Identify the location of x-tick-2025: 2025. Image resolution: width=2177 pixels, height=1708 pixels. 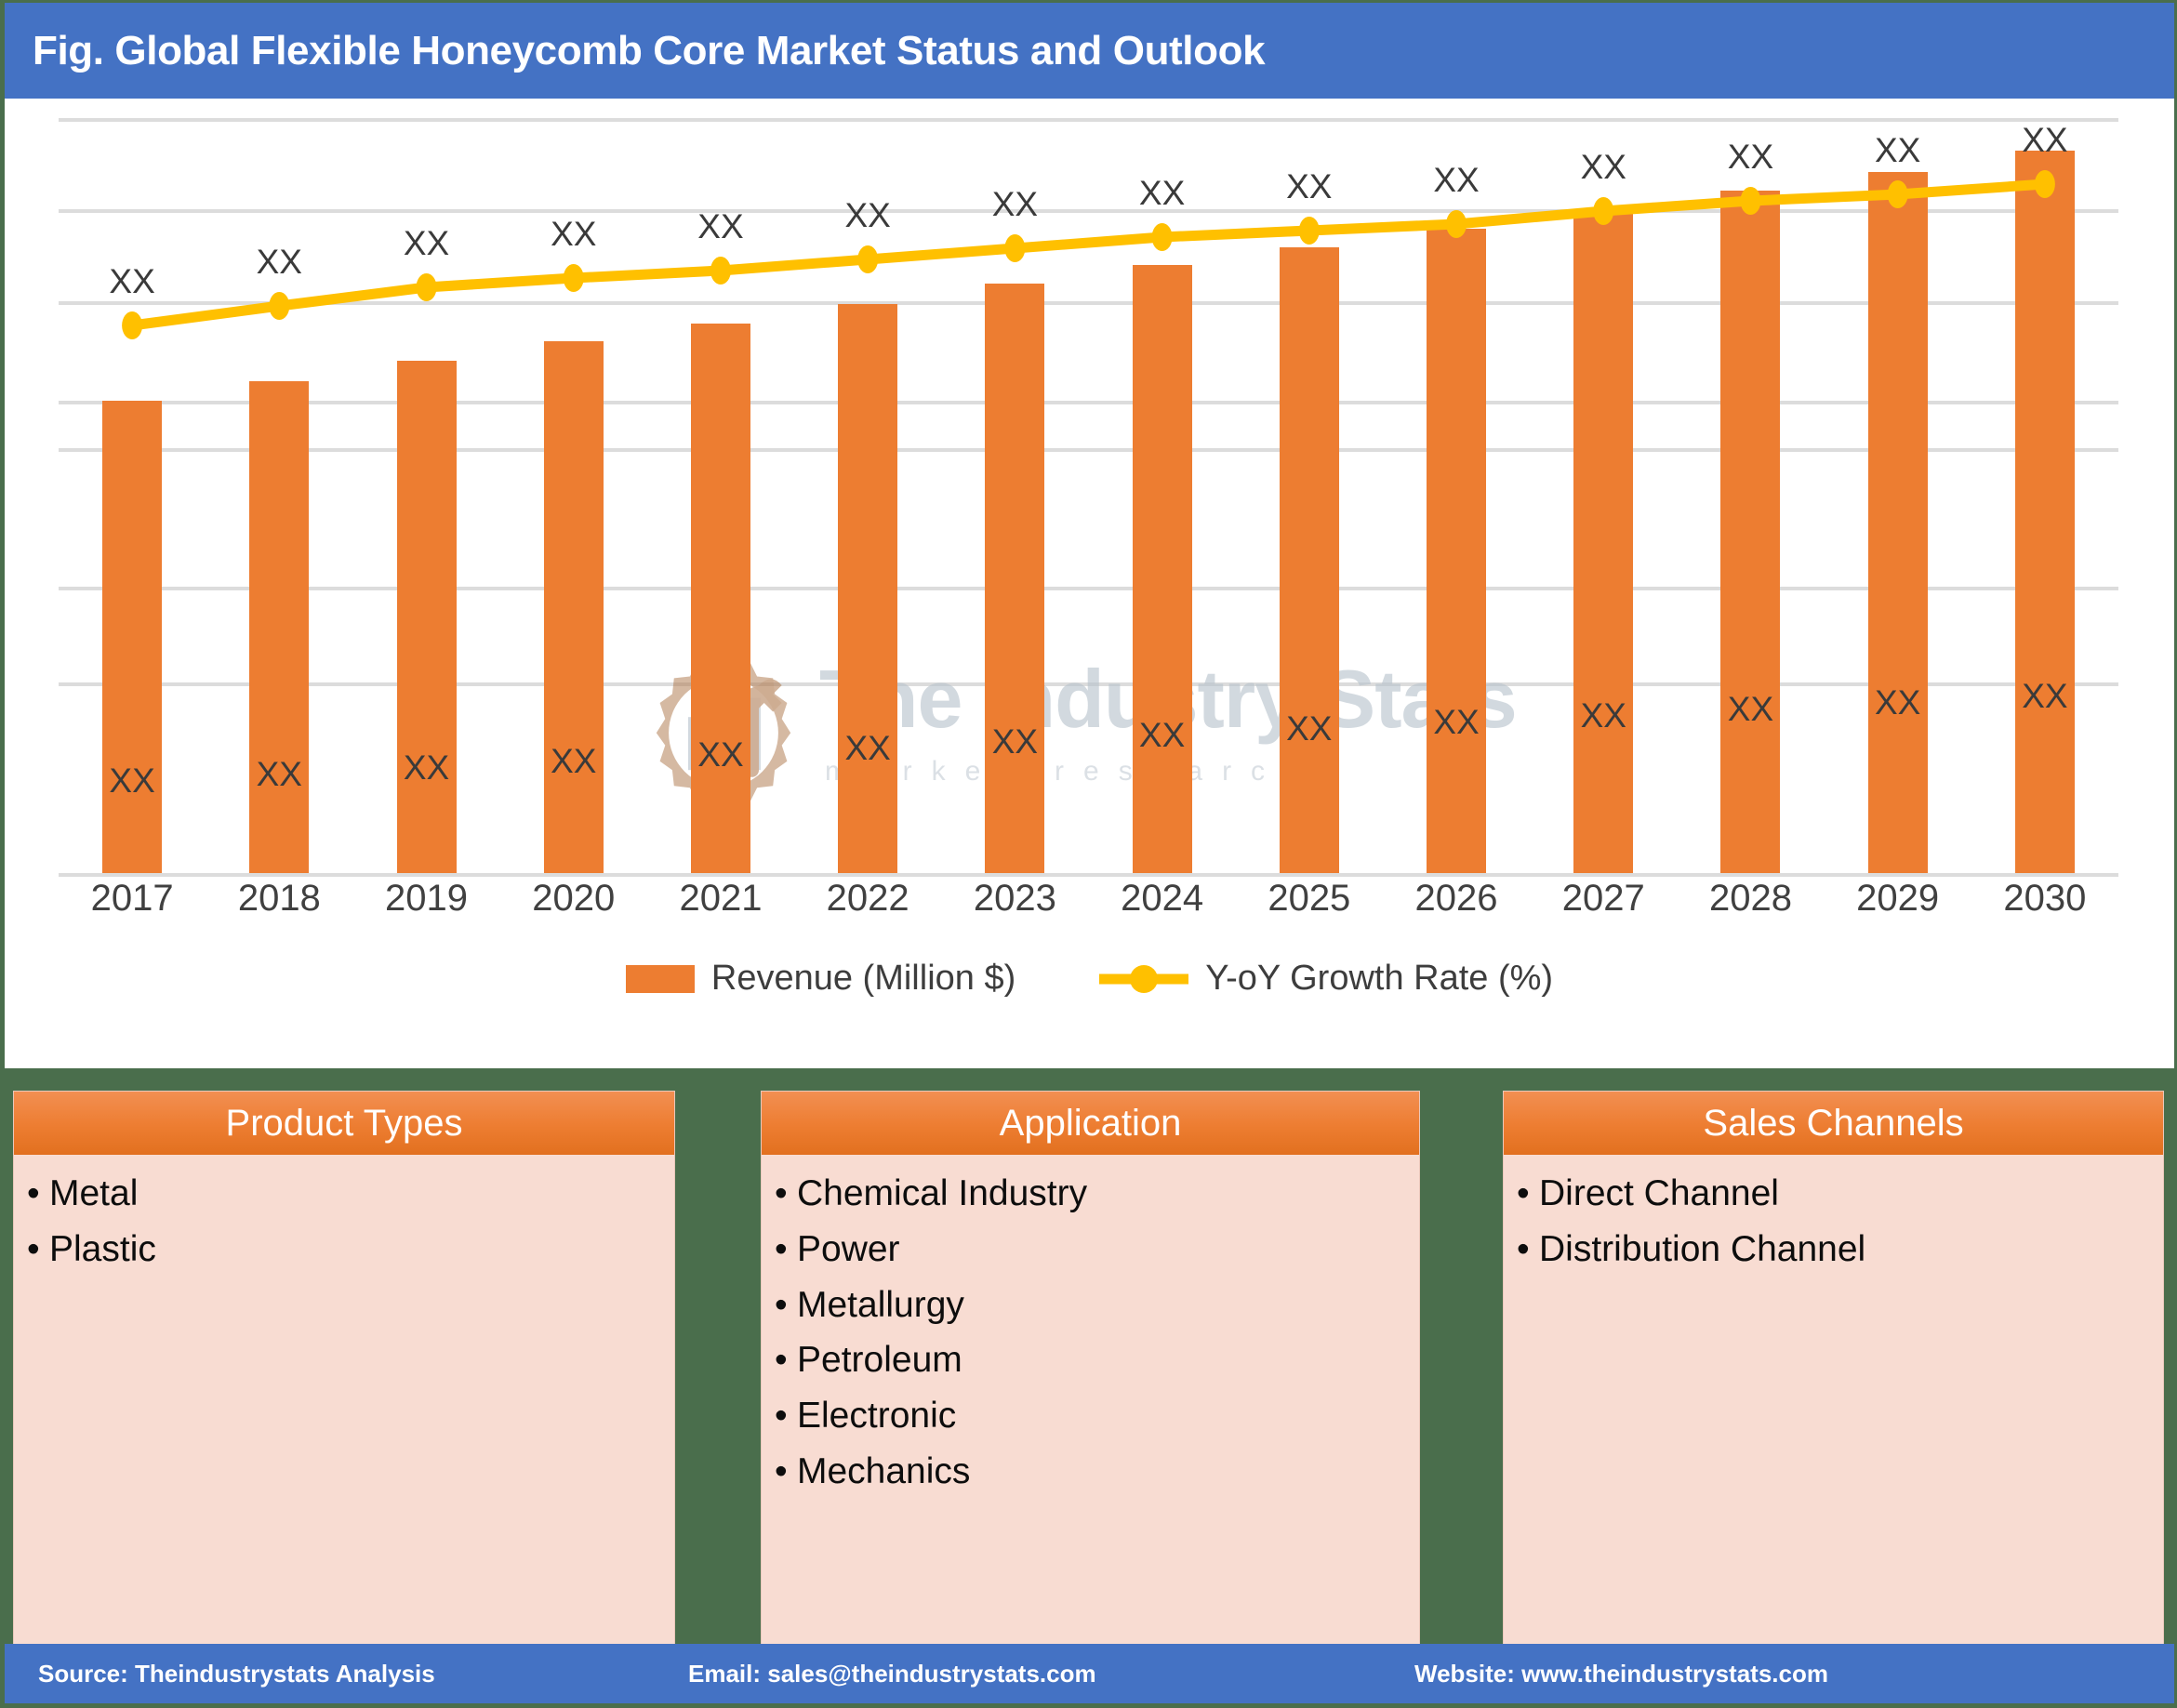
(1309, 898).